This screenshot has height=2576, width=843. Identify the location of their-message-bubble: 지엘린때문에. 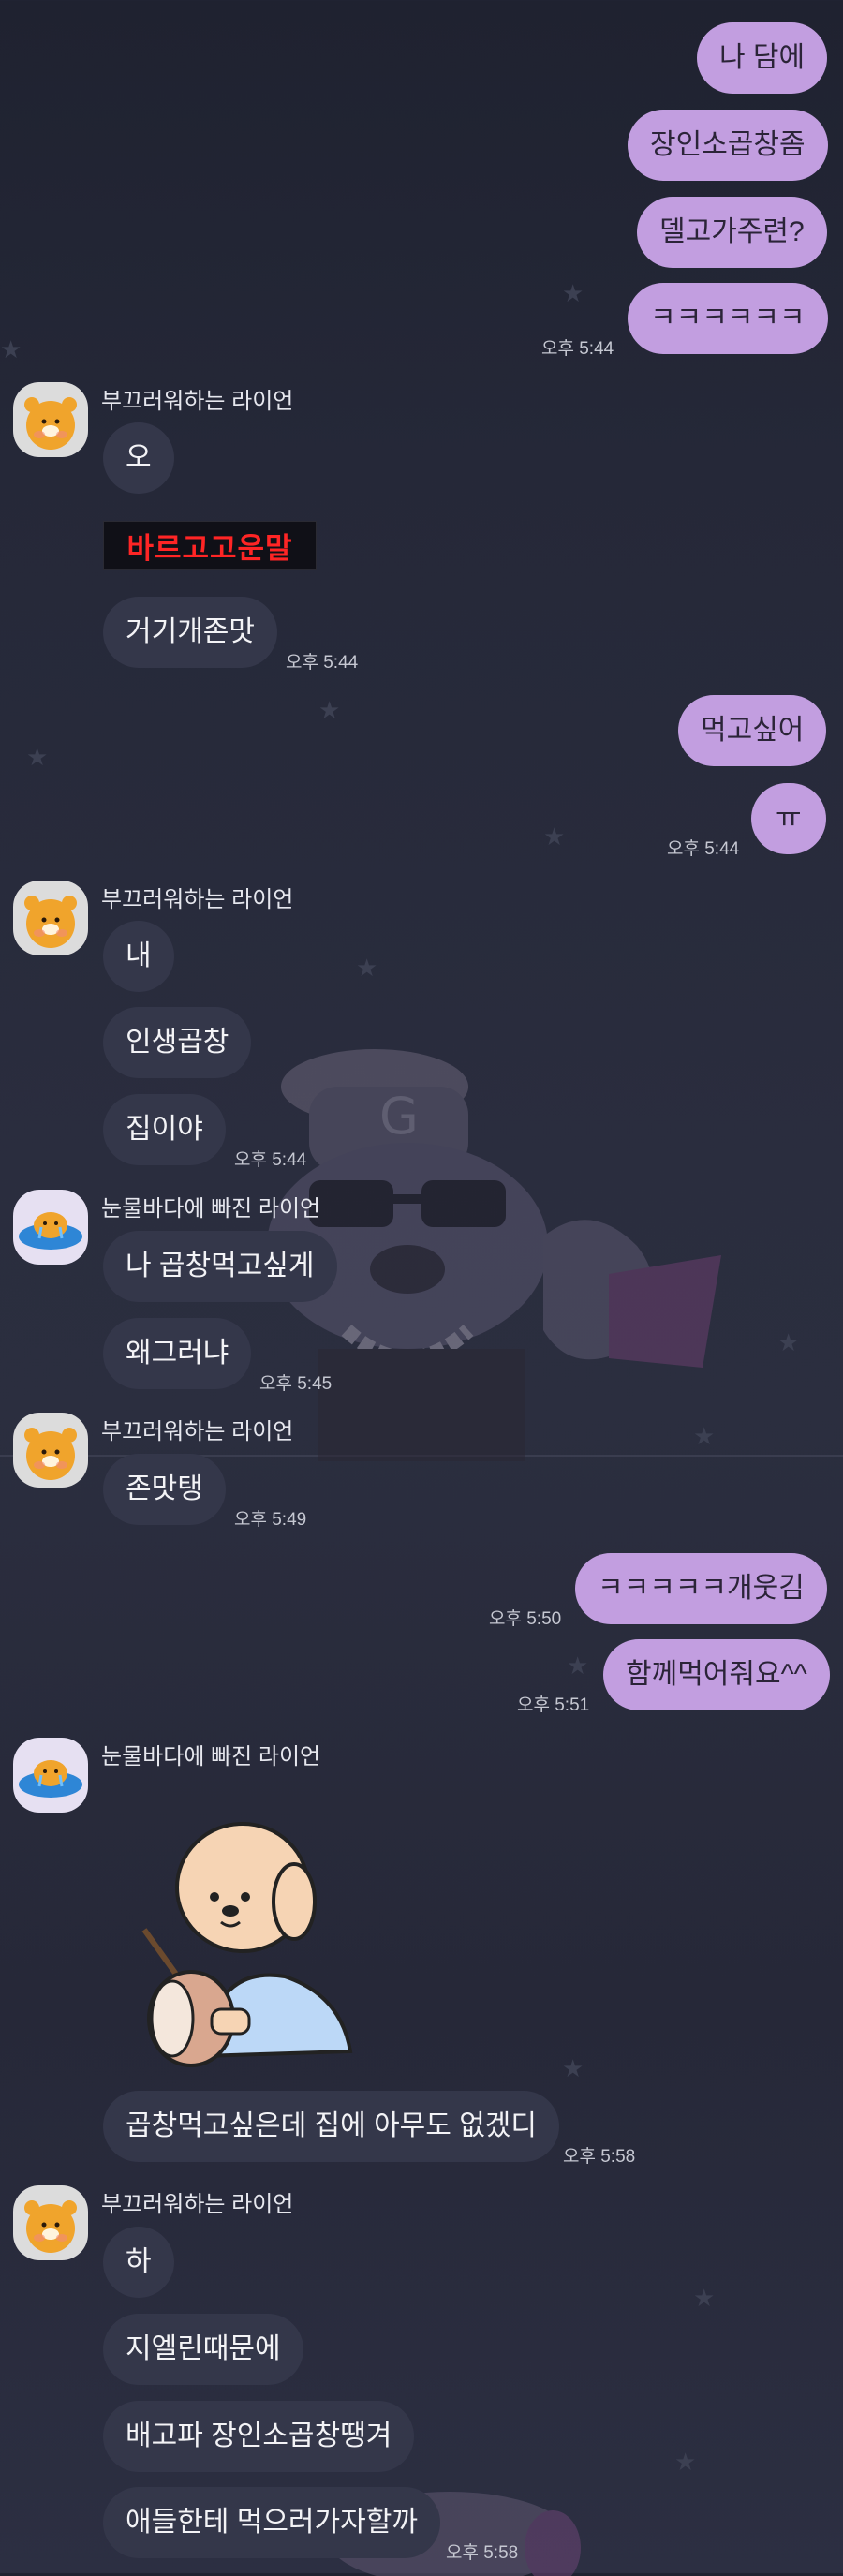
(203, 2350).